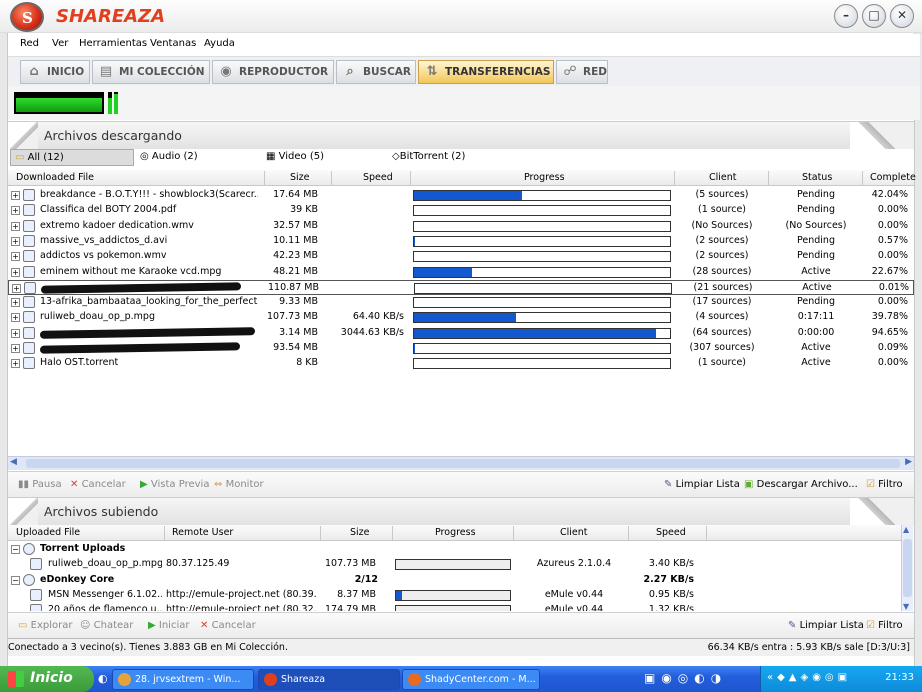 Image resolution: width=922 pixels, height=692 pixels. What do you see at coordinates (72, 157) in the screenshot?
I see `filter-all: ▭ All (12)` at bounding box center [72, 157].